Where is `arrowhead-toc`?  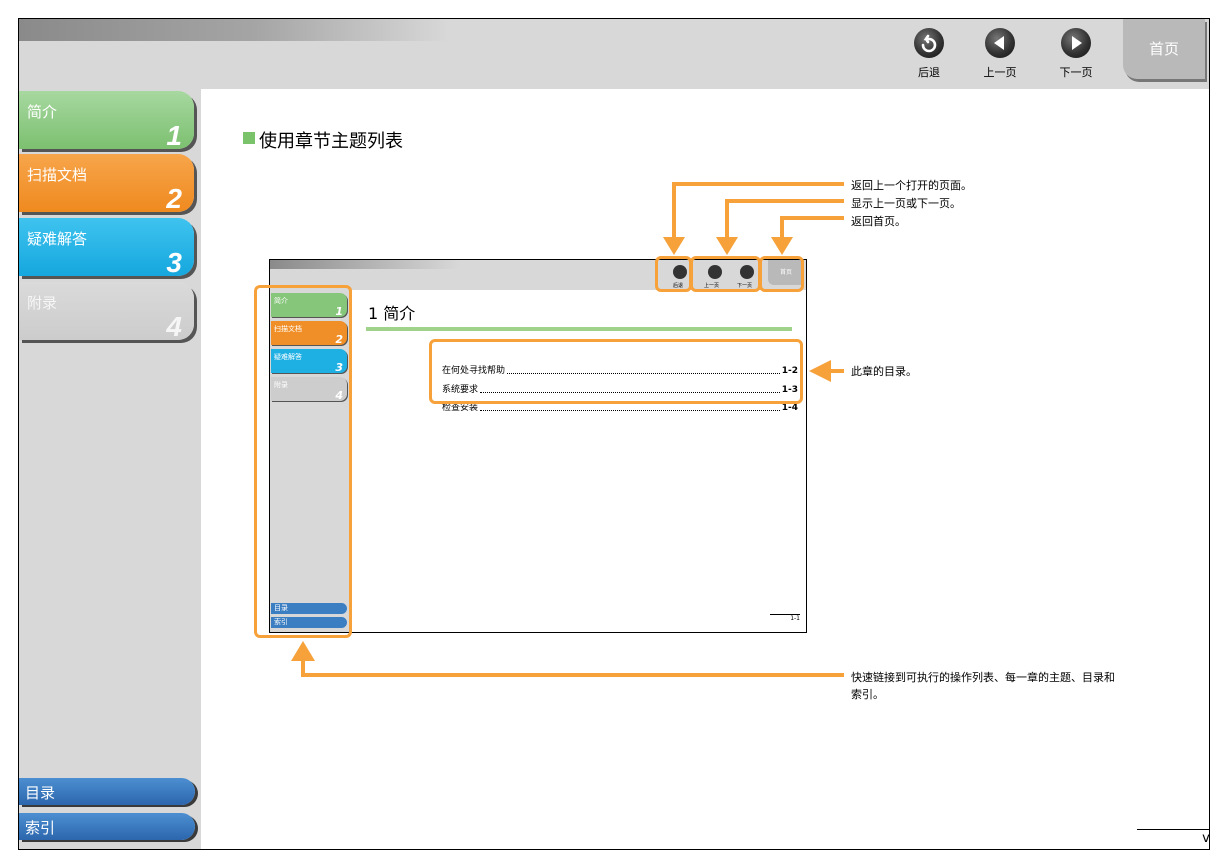 arrowhead-toc is located at coordinates (820, 371).